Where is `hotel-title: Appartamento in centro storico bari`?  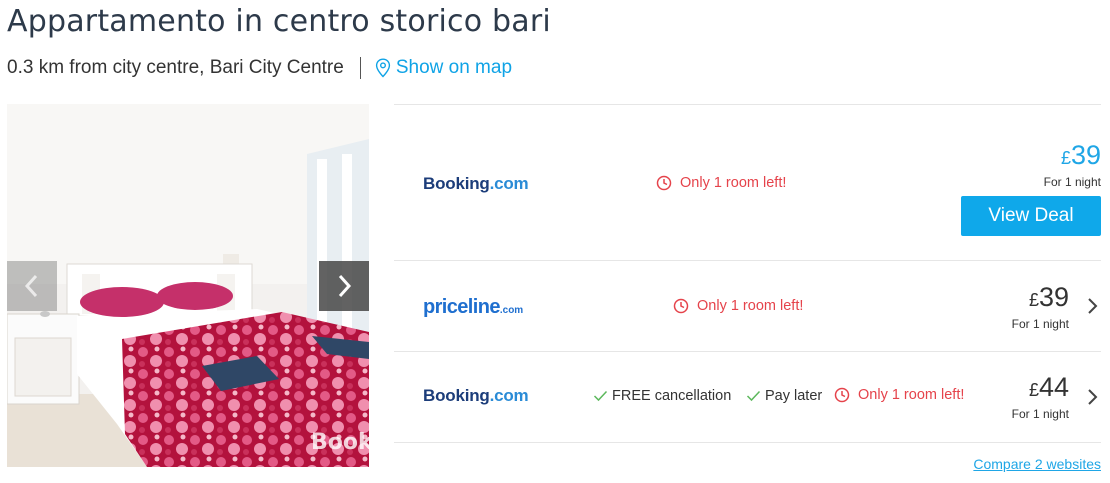
hotel-title: Appartamento in centro storico bari is located at coordinates (279, 21).